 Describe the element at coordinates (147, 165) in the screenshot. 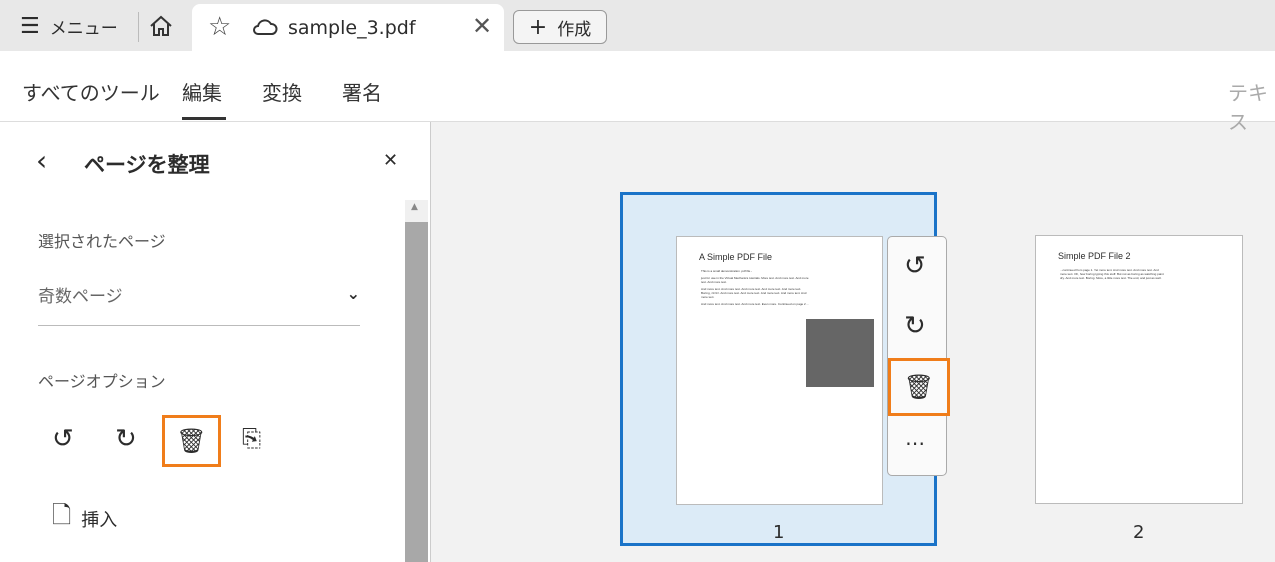

I see `panel-title: ページを整理` at that location.